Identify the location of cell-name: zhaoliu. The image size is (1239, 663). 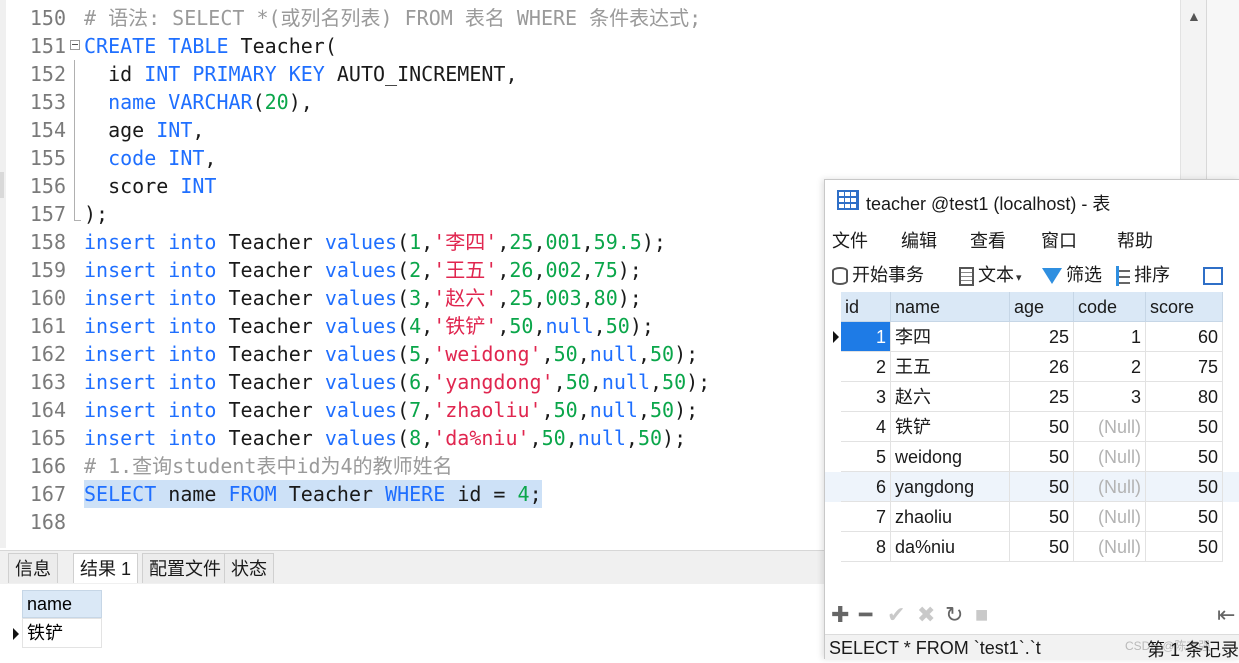
(950, 517).